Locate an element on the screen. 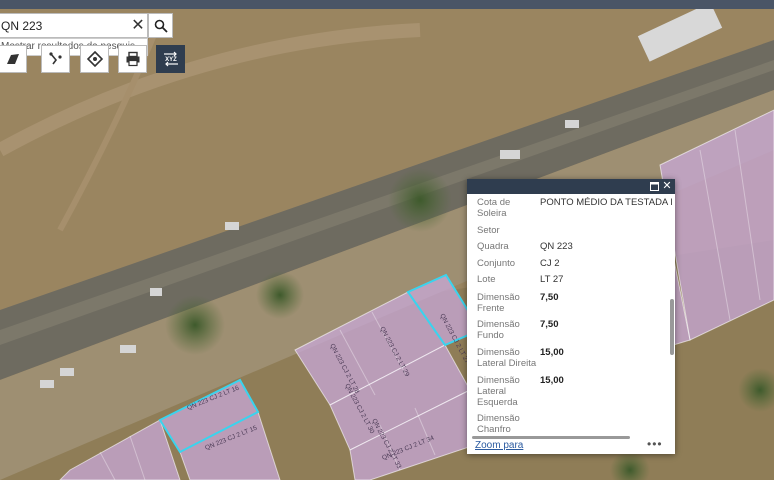 The height and width of the screenshot is (480, 774). field-value: PONTO MÉDIO DA TESTADA F is located at coordinates (606, 202).